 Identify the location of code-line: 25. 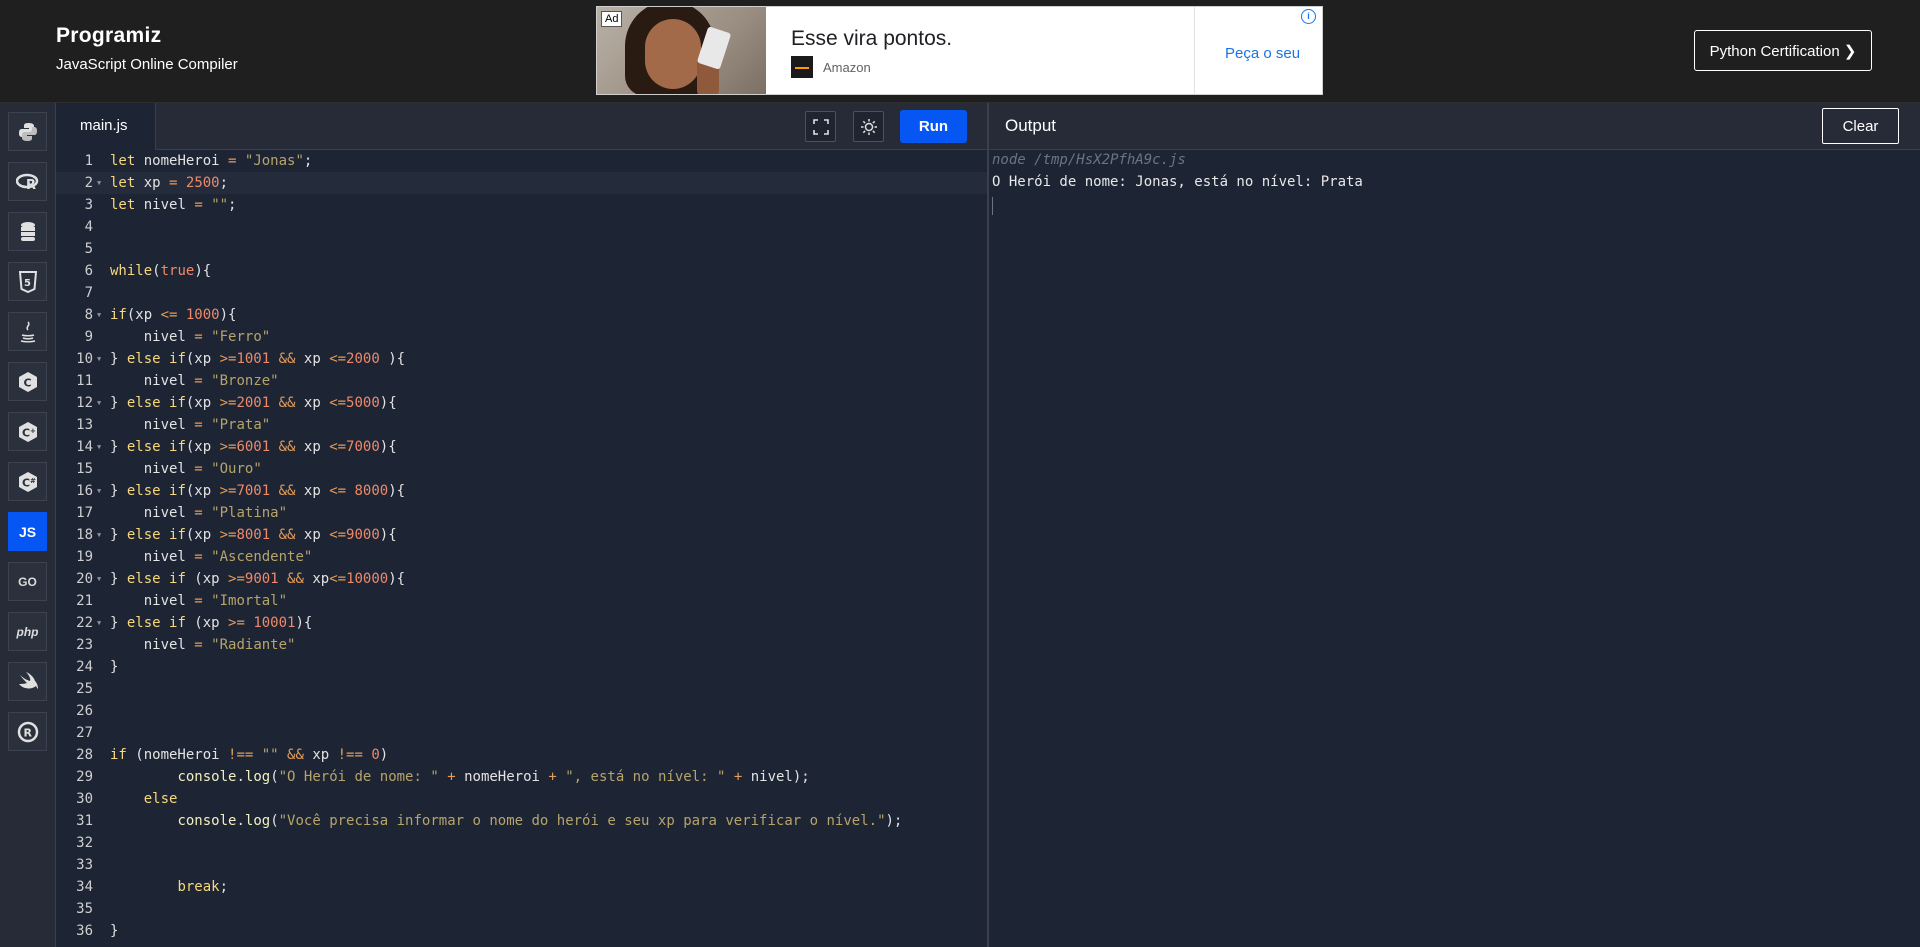
(521, 689).